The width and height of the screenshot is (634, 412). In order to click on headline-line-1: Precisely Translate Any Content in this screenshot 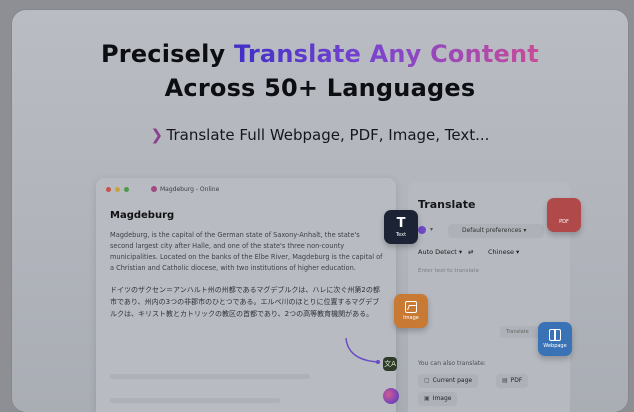, I will do `click(320, 54)`.